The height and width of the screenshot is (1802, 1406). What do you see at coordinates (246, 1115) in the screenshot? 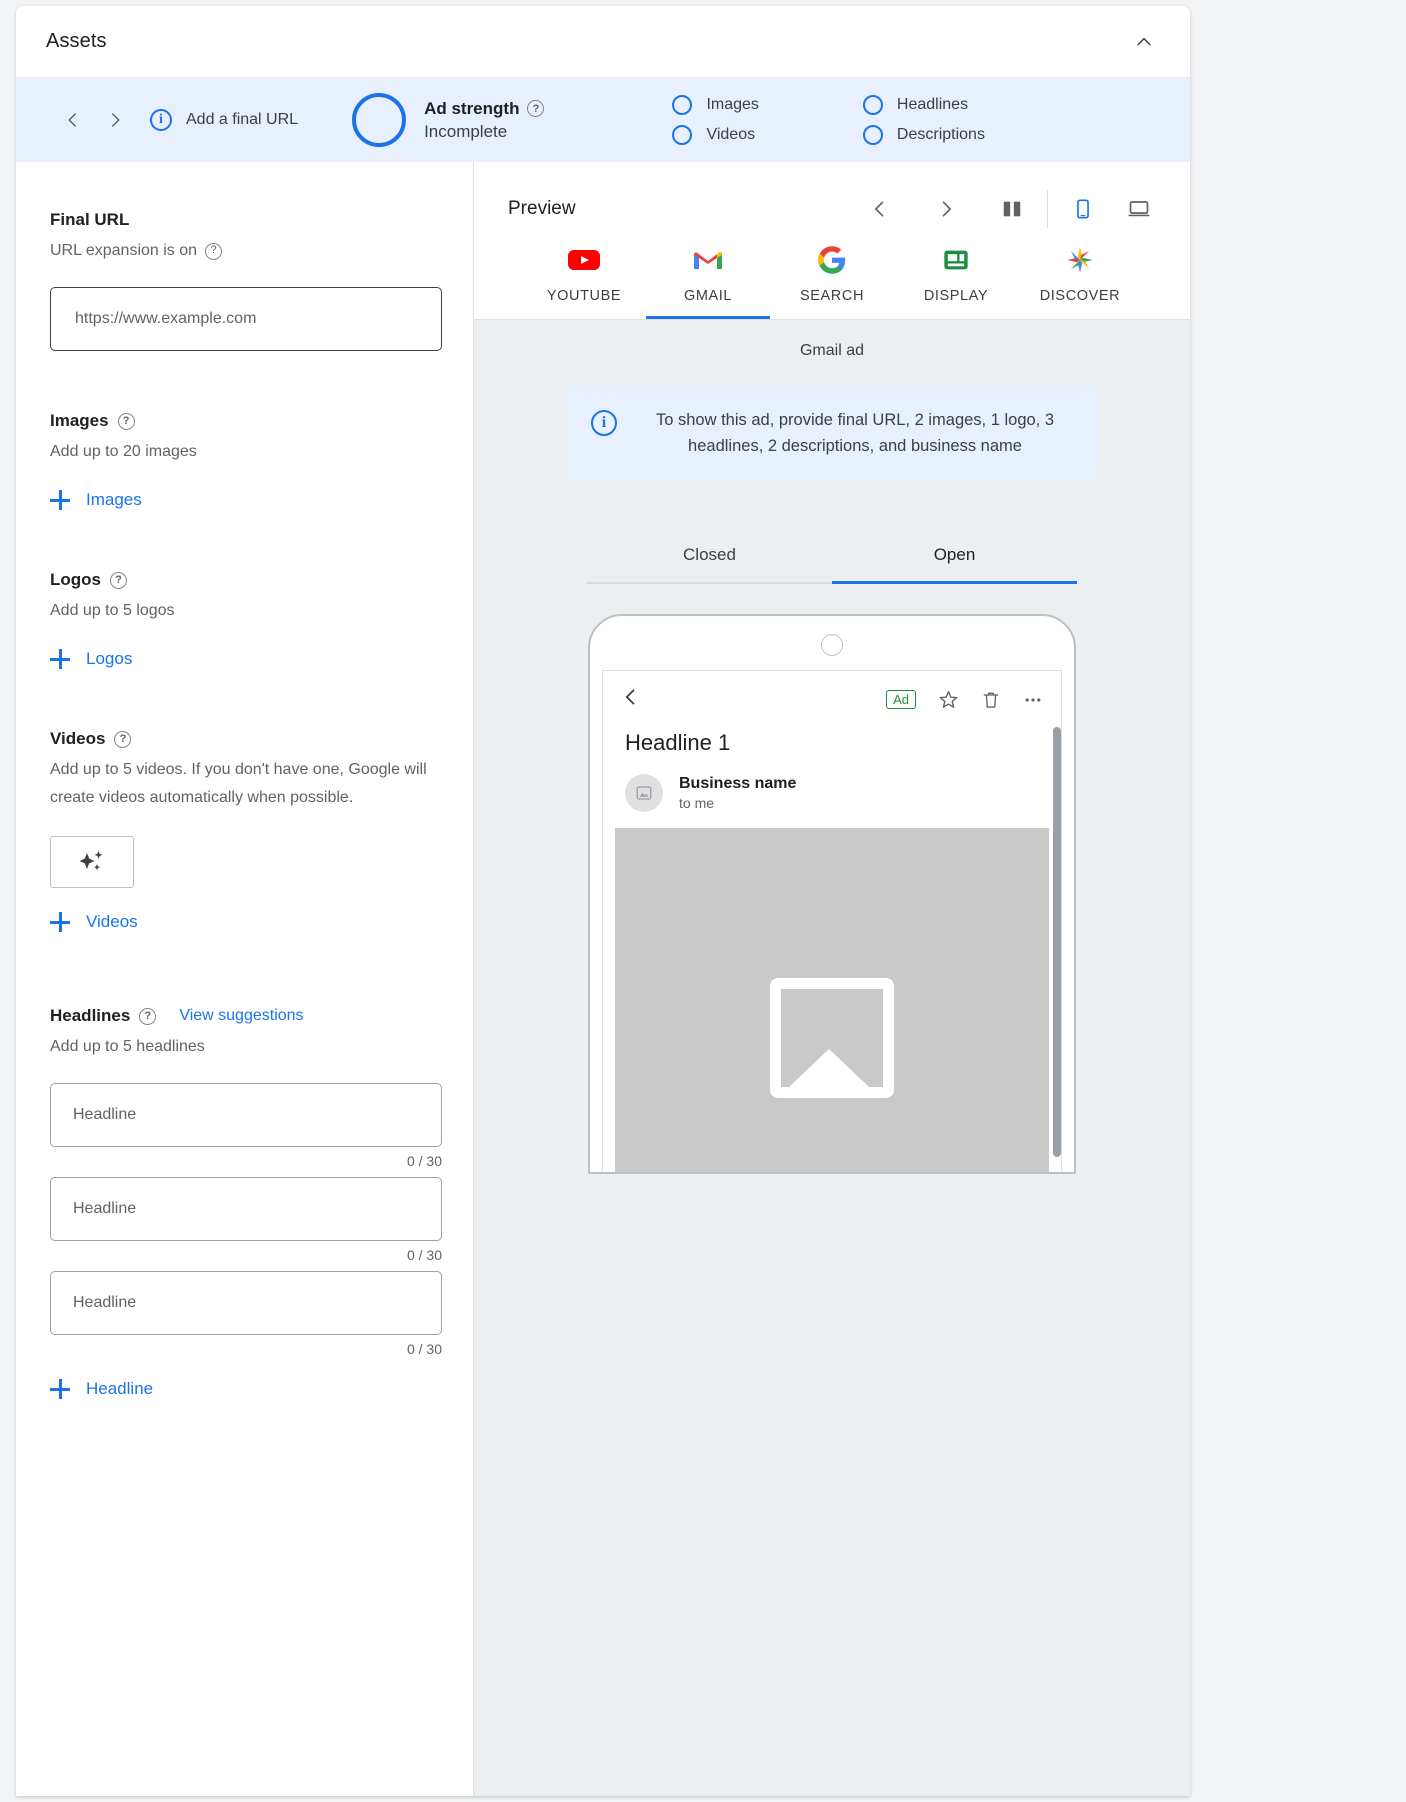
I see `headline-input-1: Headline` at bounding box center [246, 1115].